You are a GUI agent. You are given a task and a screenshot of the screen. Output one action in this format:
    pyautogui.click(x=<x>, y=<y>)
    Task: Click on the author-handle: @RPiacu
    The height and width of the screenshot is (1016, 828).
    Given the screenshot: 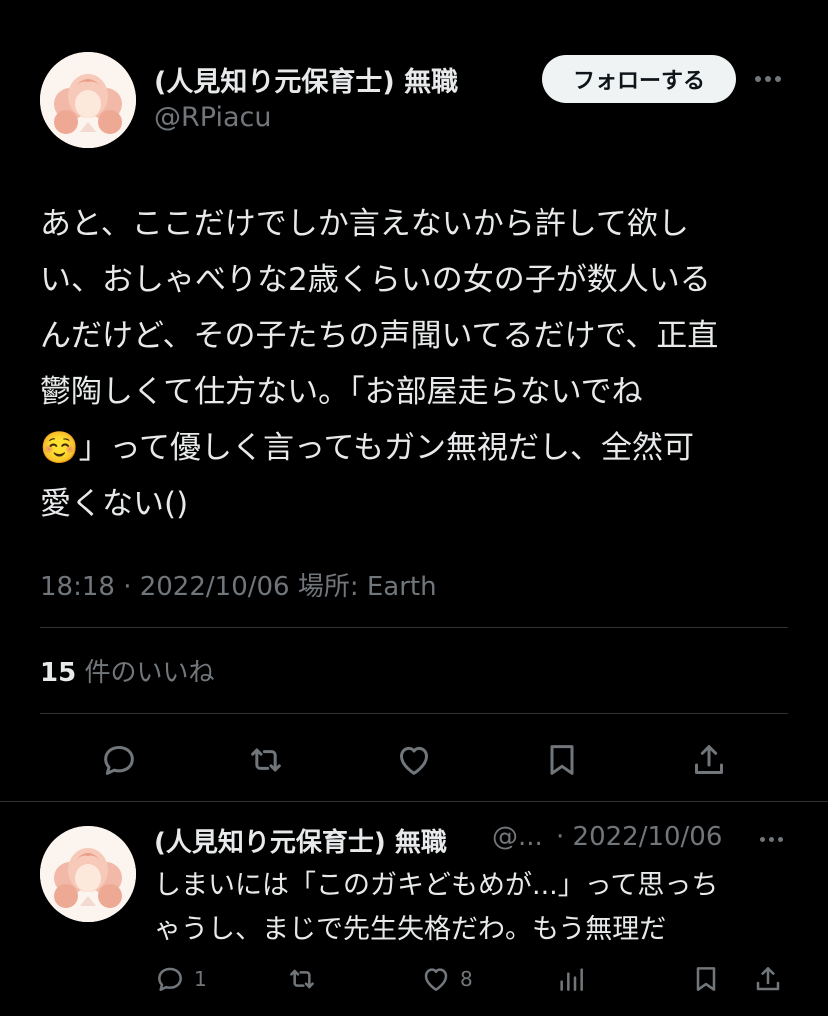 What is the action you would take?
    pyautogui.click(x=212, y=117)
    